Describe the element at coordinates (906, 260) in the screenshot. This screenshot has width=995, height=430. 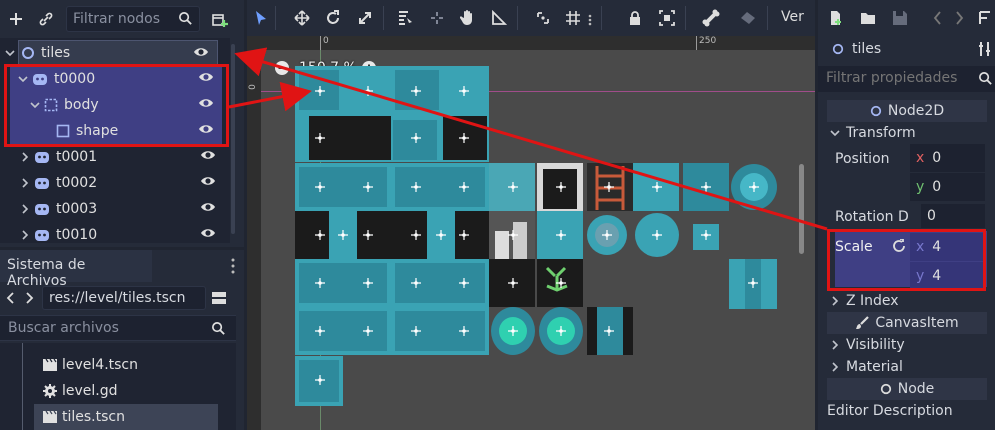
I see `annotation-box-scale` at that location.